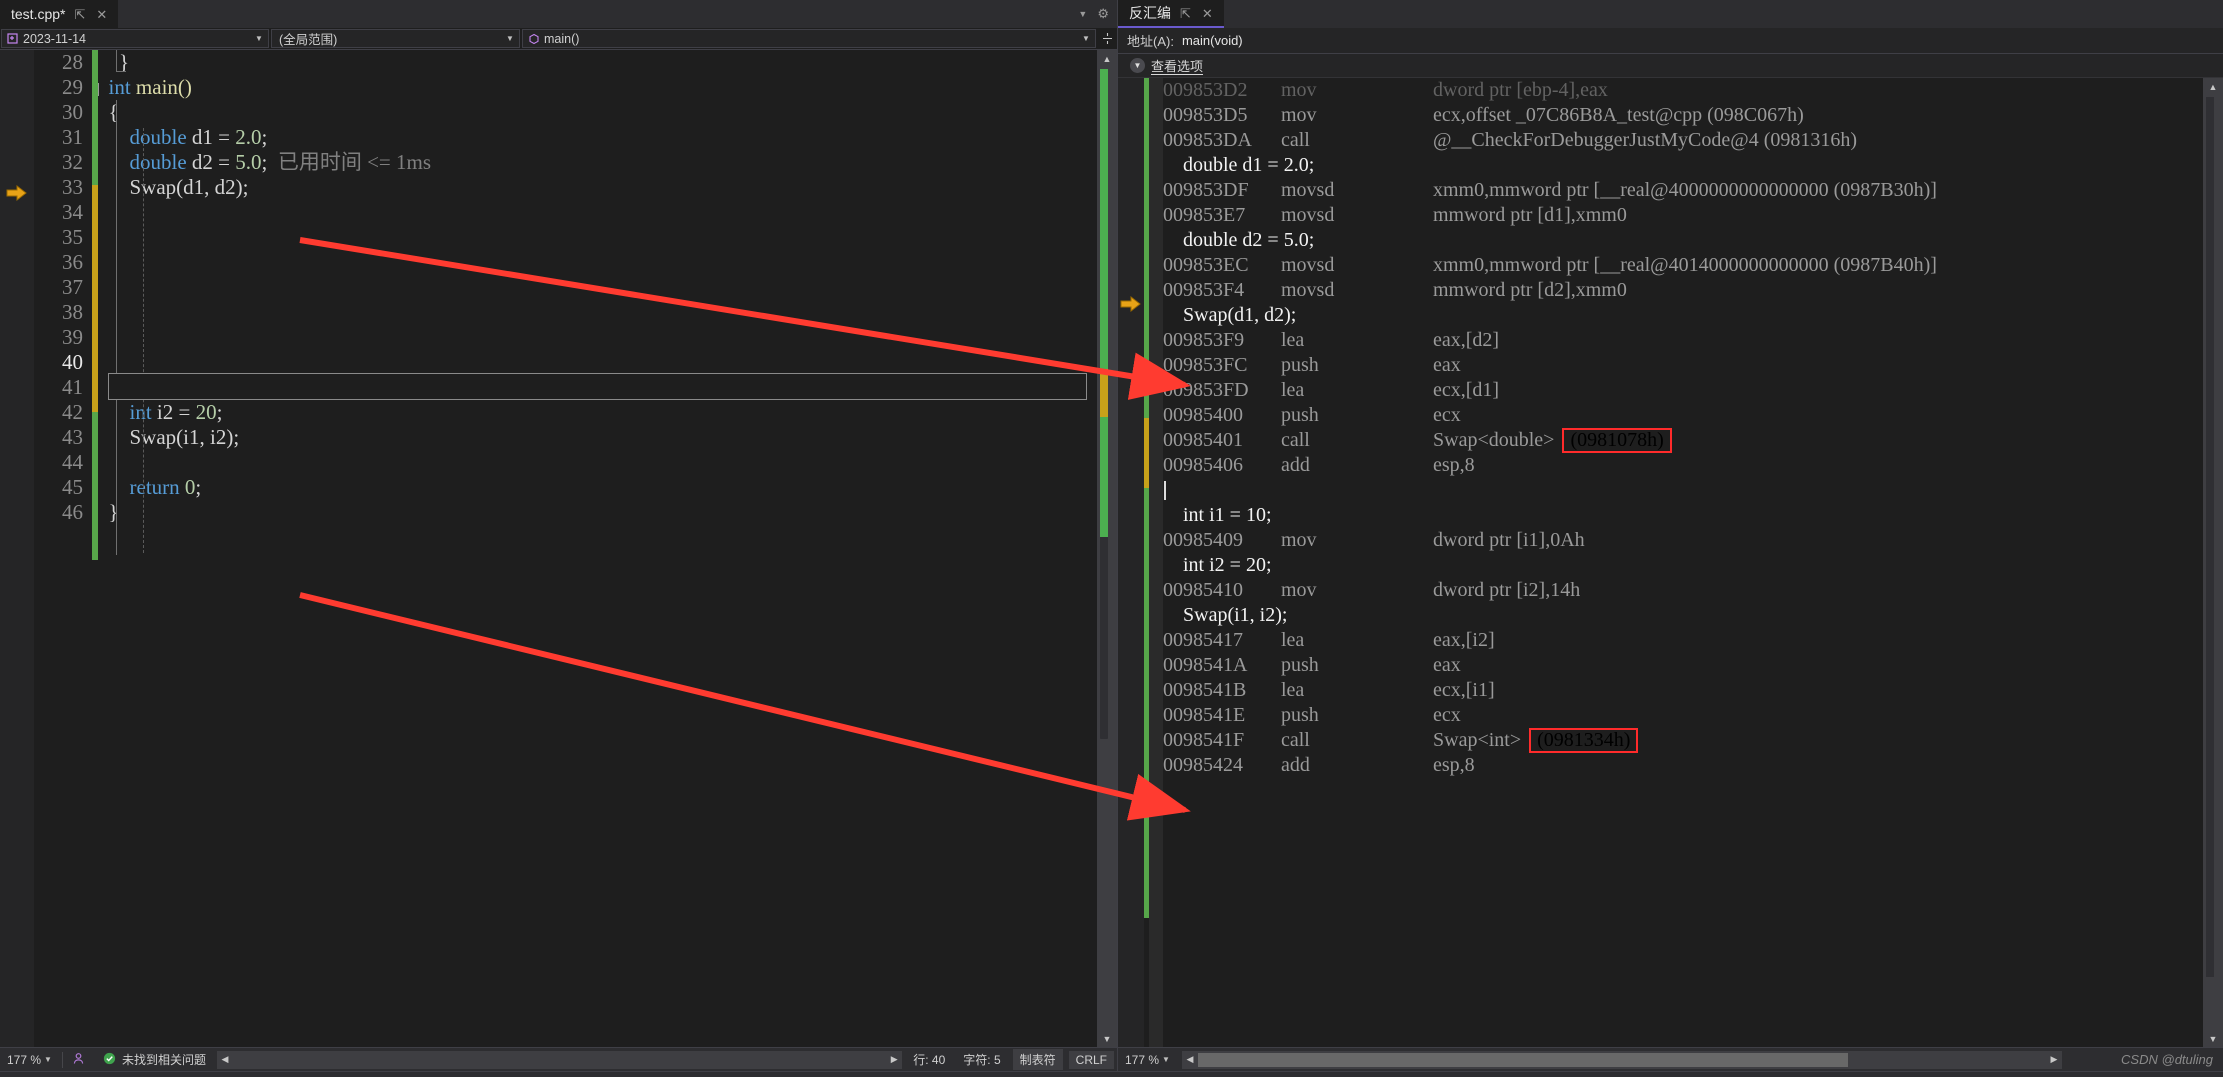  I want to click on problems-indicator: 未找到相关问题, so click(154, 1059).